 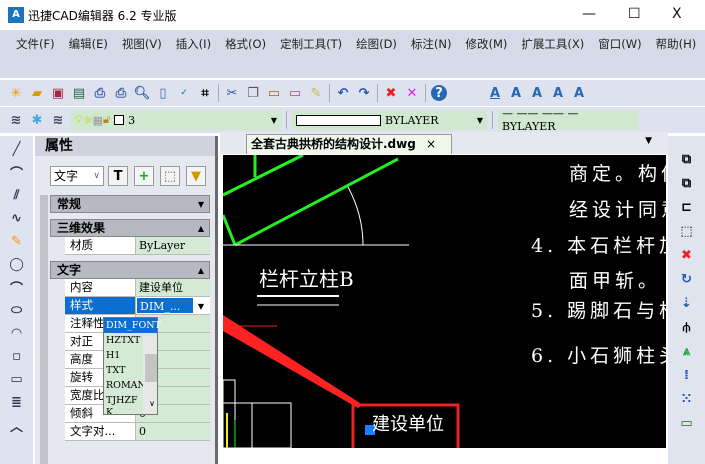 What do you see at coordinates (687, 159) in the screenshot?
I see `copy-object-icon: ⧉` at bounding box center [687, 159].